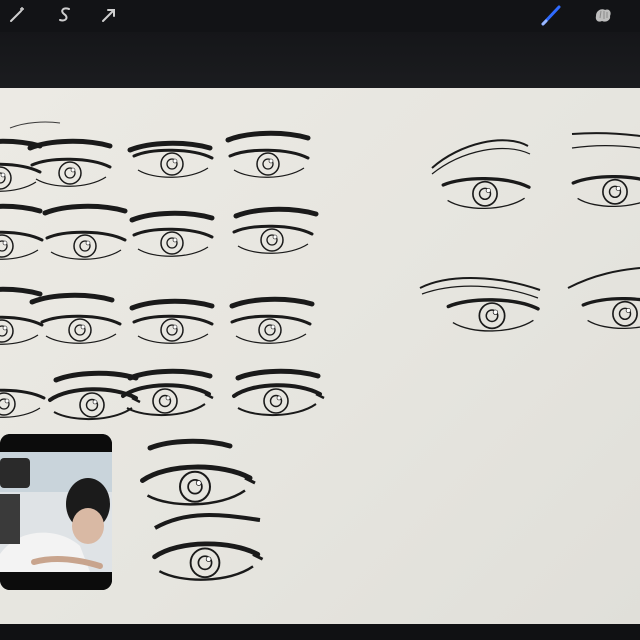 This screenshot has width=640, height=640. What do you see at coordinates (203, 510) in the screenshot?
I see `eye-sketch-large` at bounding box center [203, 510].